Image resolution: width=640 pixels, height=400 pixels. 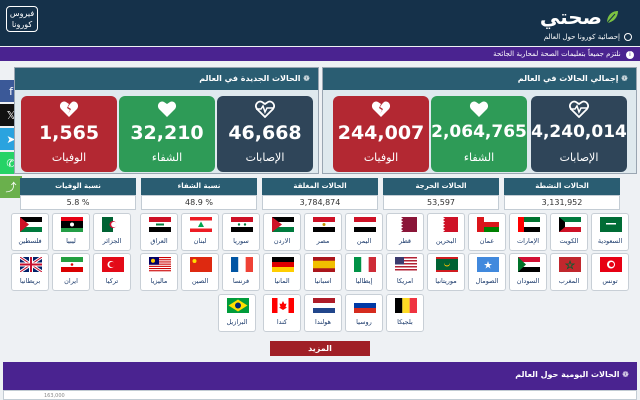 What do you see at coordinates (630, 55) in the screenshot?
I see `info-icon: i` at bounding box center [630, 55].